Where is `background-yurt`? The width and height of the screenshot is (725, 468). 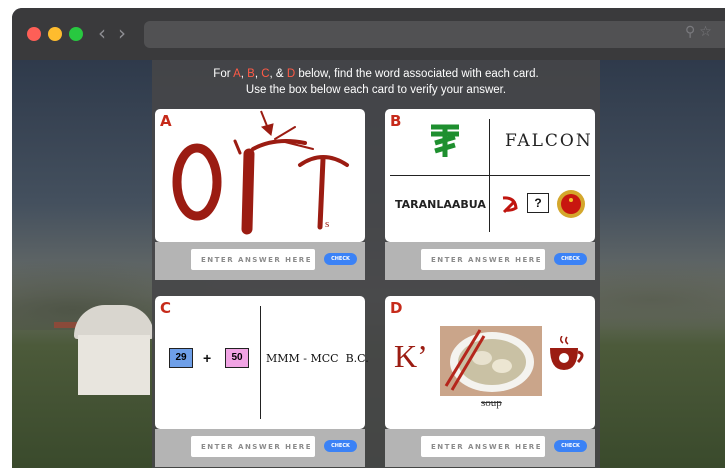
background-yurt is located at coordinates (114, 350).